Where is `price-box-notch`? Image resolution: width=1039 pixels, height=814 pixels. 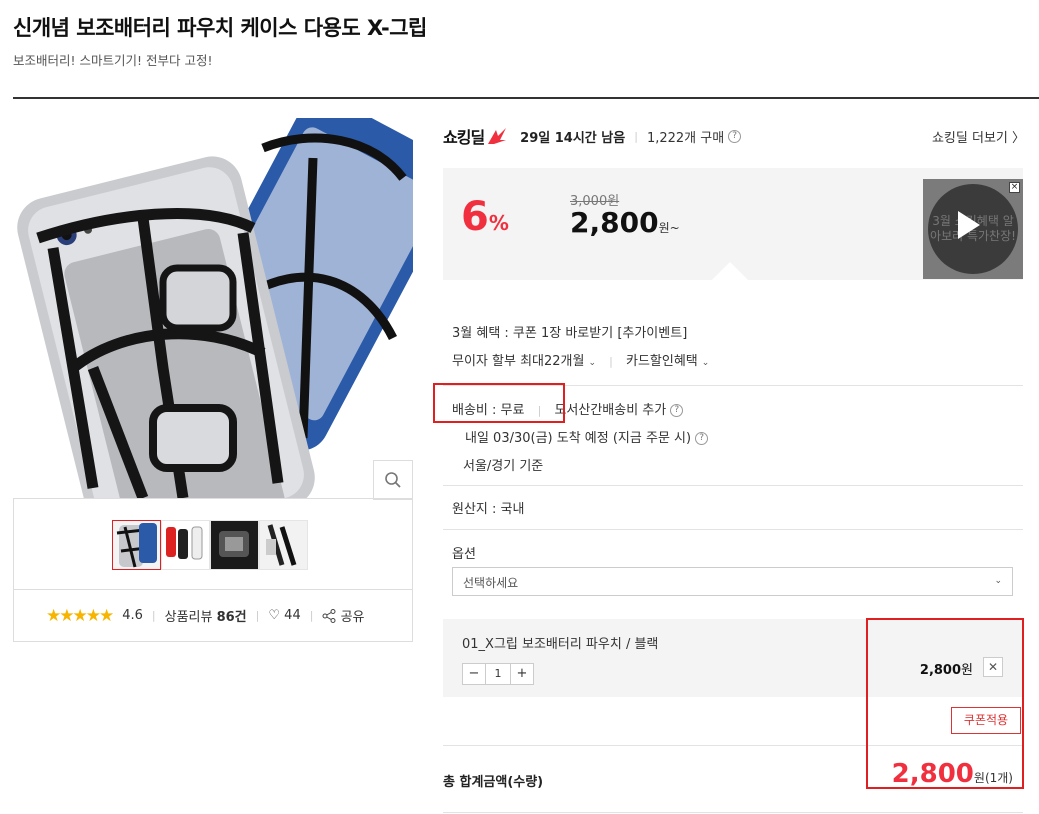
price-box-notch is located at coordinates (730, 271).